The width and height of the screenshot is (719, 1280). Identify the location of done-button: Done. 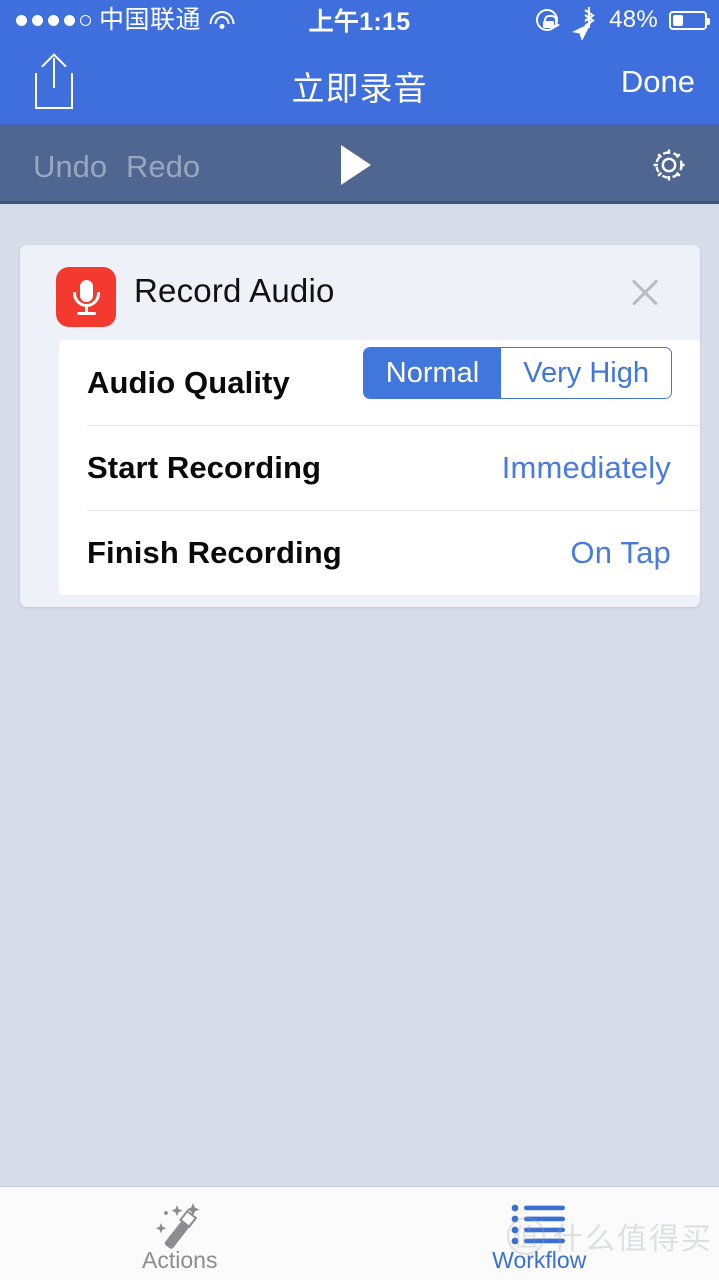
(658, 82).